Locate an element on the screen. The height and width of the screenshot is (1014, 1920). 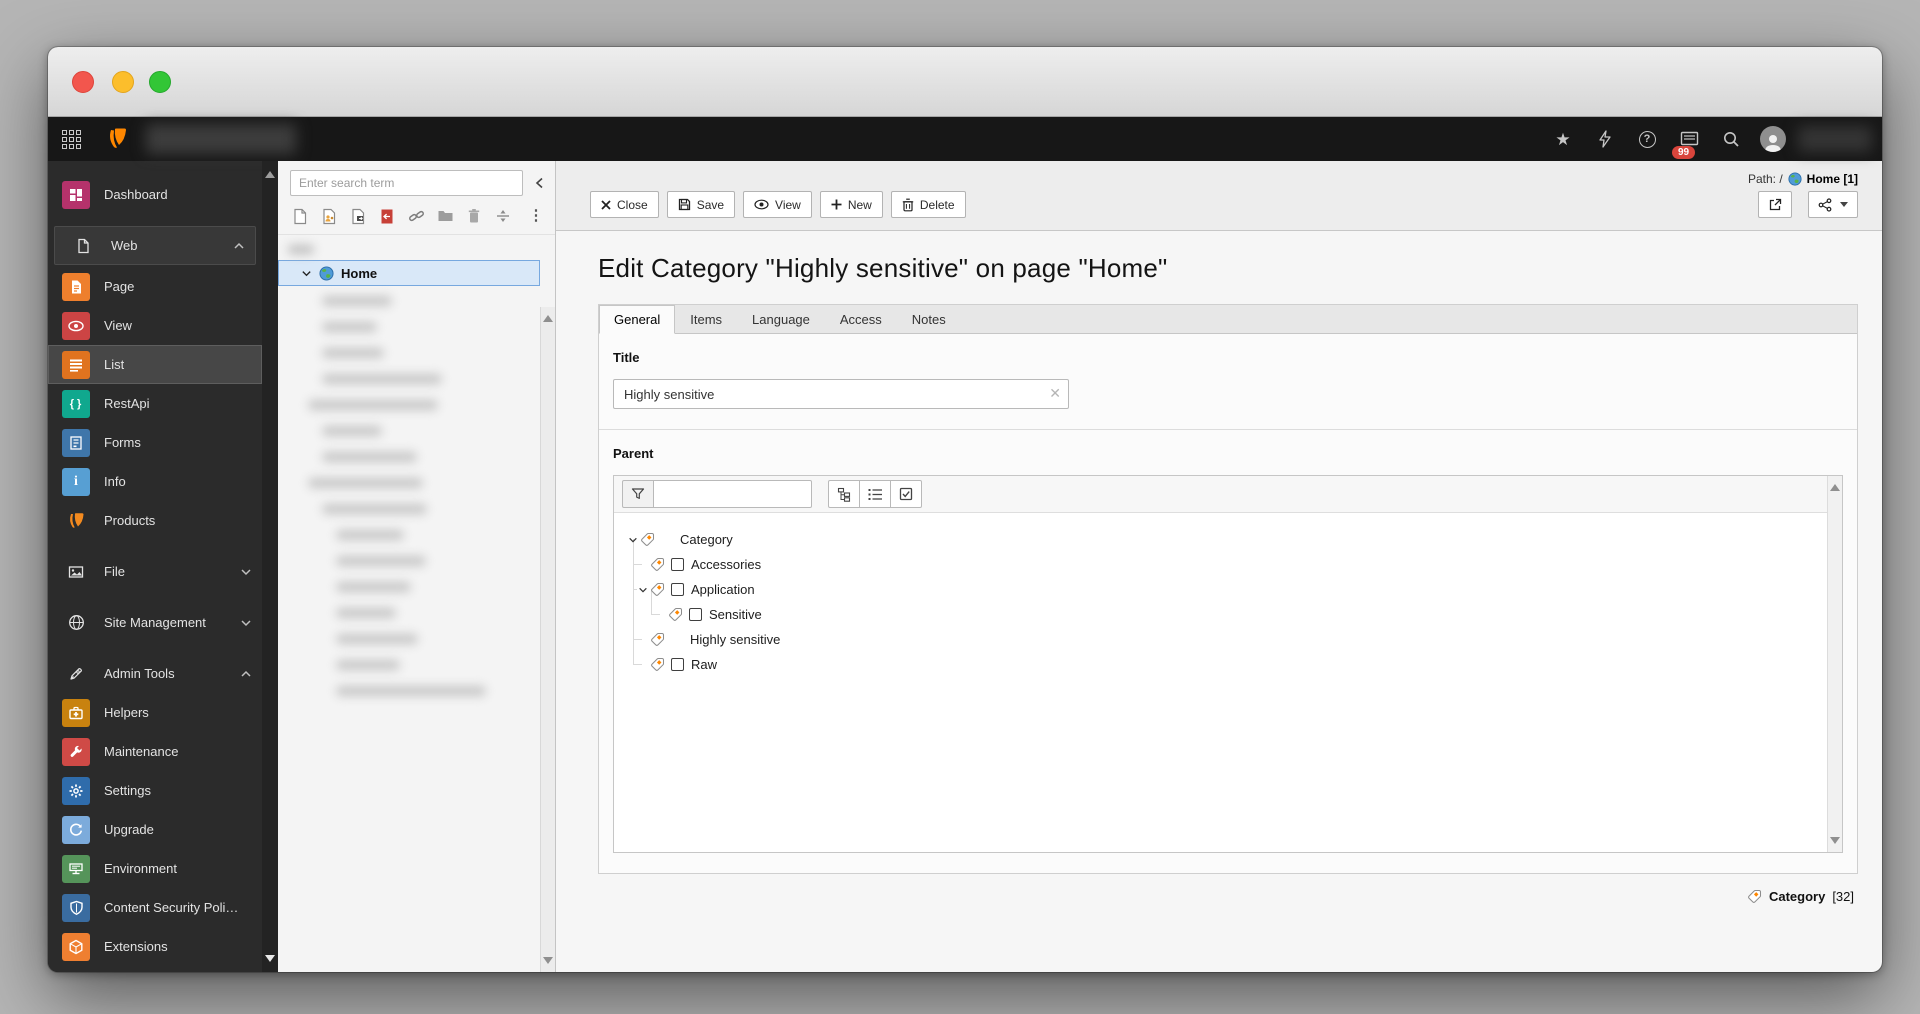
close-window-button is located at coordinates (83, 82).